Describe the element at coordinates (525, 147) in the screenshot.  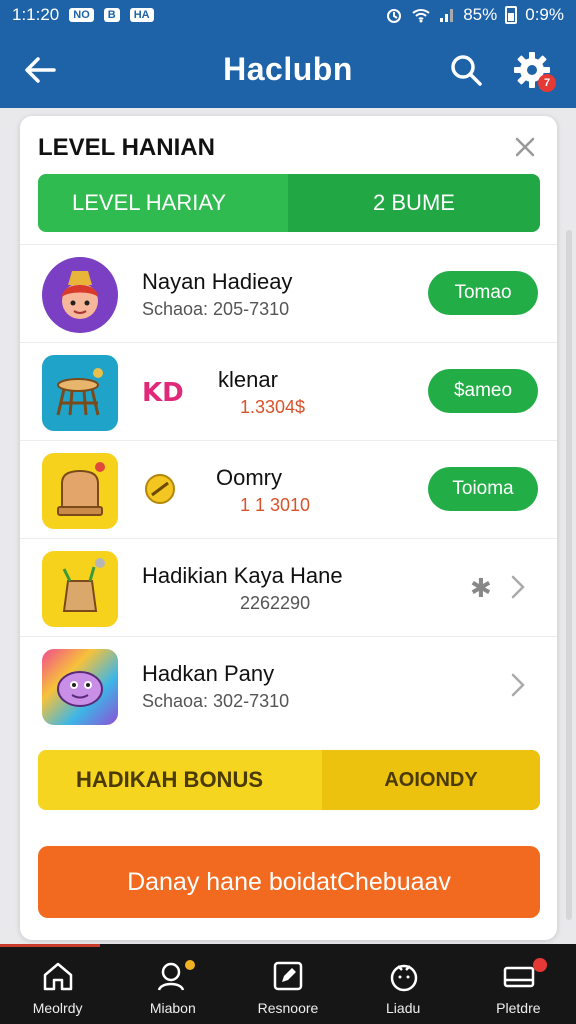
I see `close-icon` at that location.